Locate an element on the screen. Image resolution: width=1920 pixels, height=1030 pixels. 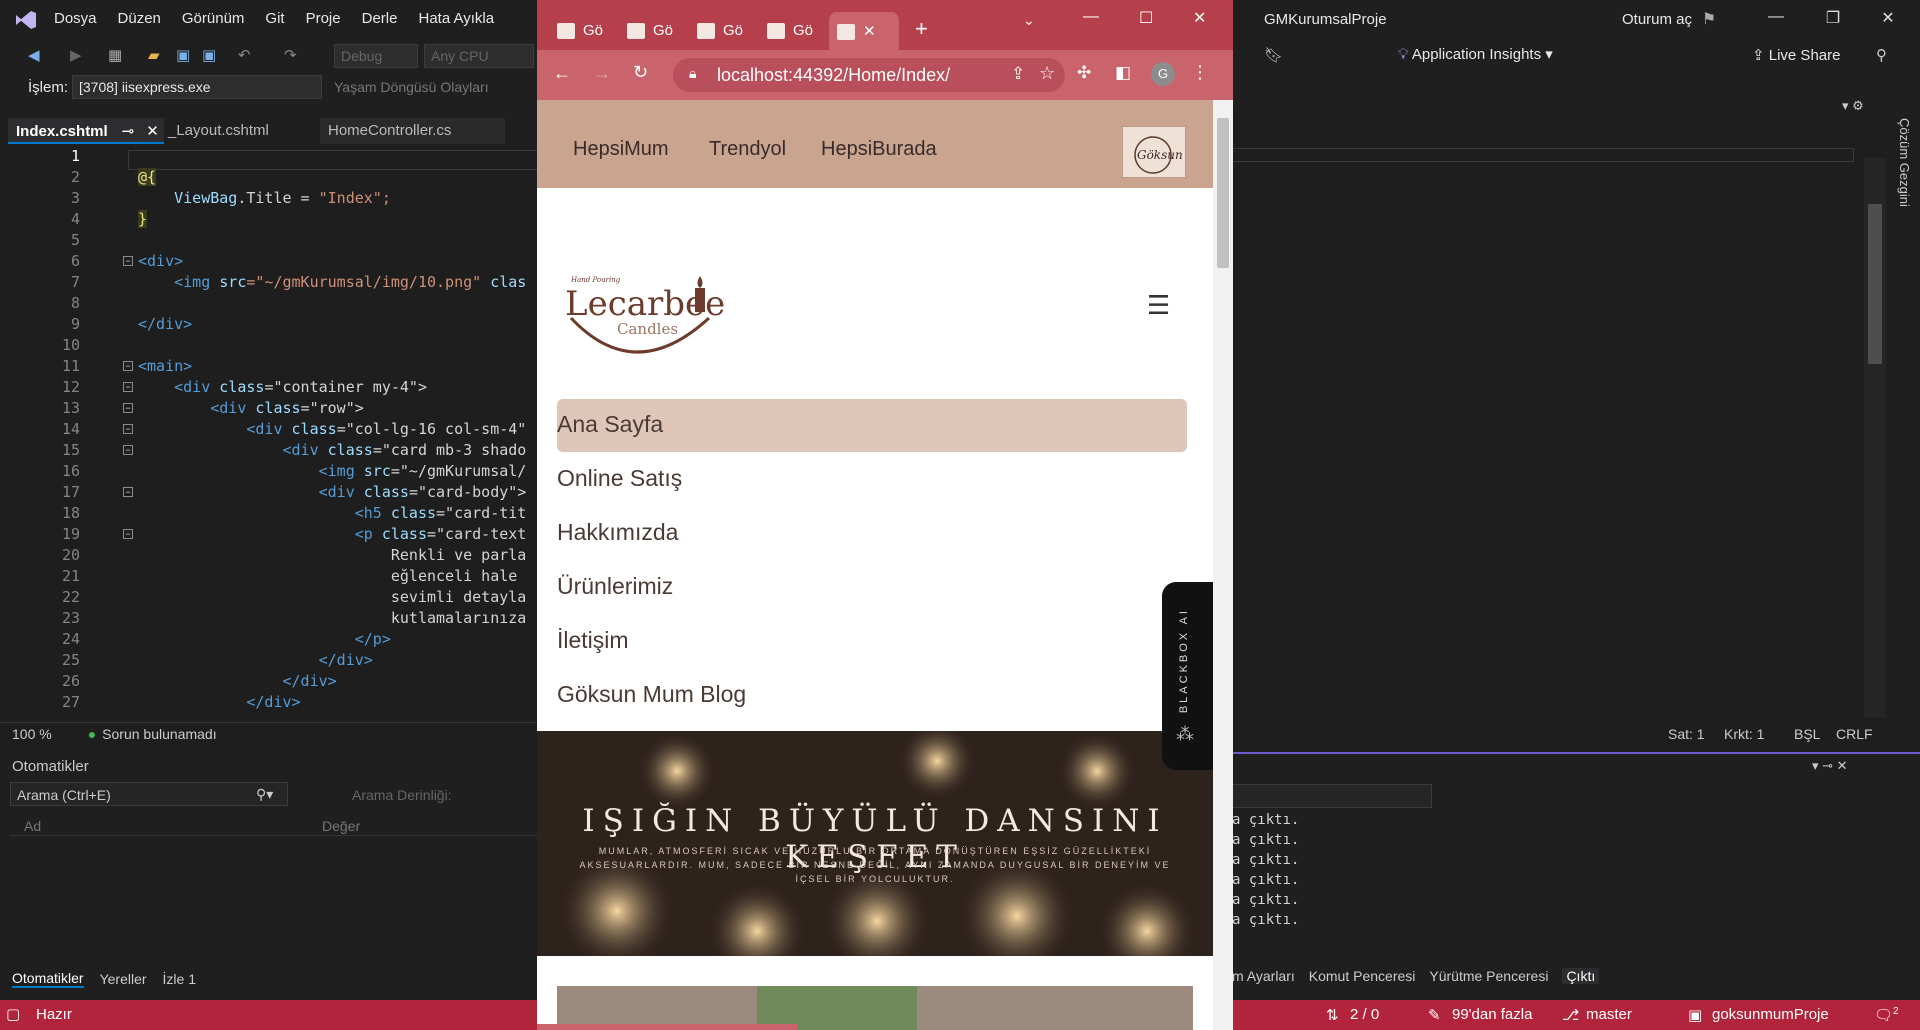
nav-urunlerimiz: Ürünlerimiz is located at coordinates (615, 586).